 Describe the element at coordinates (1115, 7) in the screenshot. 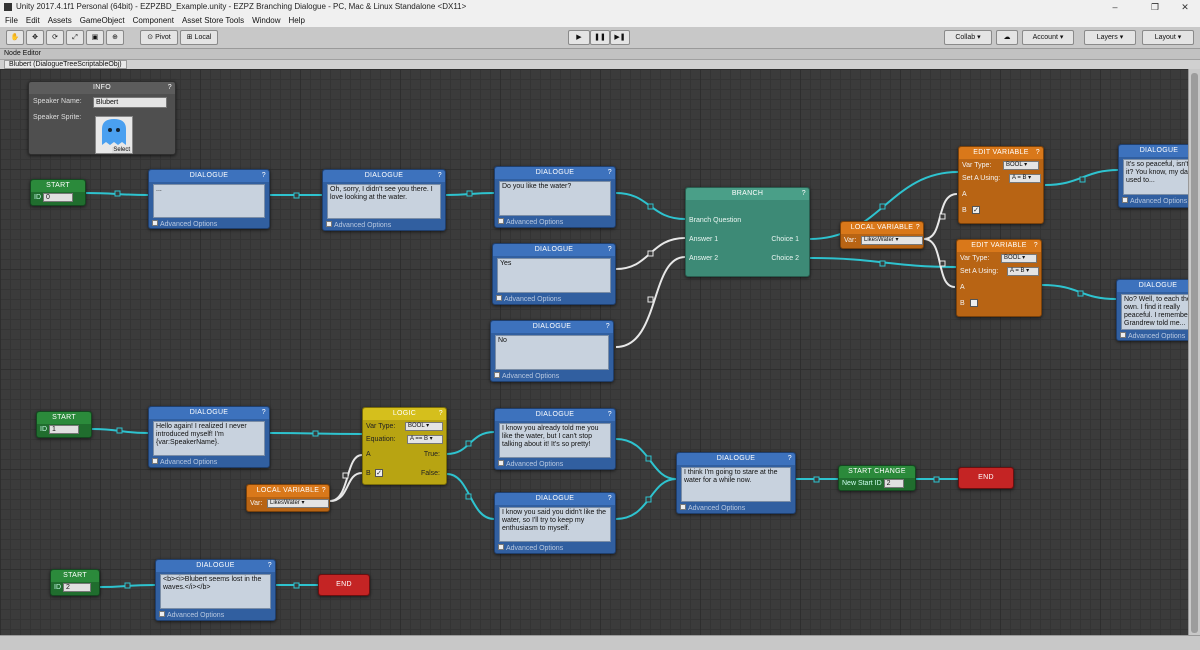

I see `minimize-button: –` at that location.